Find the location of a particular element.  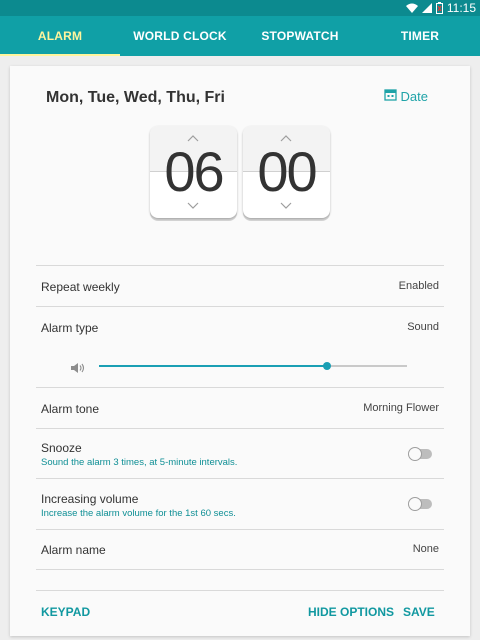

wifi-icon is located at coordinates (411, 8).